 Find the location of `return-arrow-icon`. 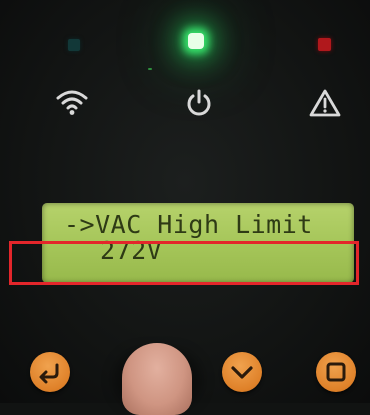

return-arrow-icon is located at coordinates (49, 373).